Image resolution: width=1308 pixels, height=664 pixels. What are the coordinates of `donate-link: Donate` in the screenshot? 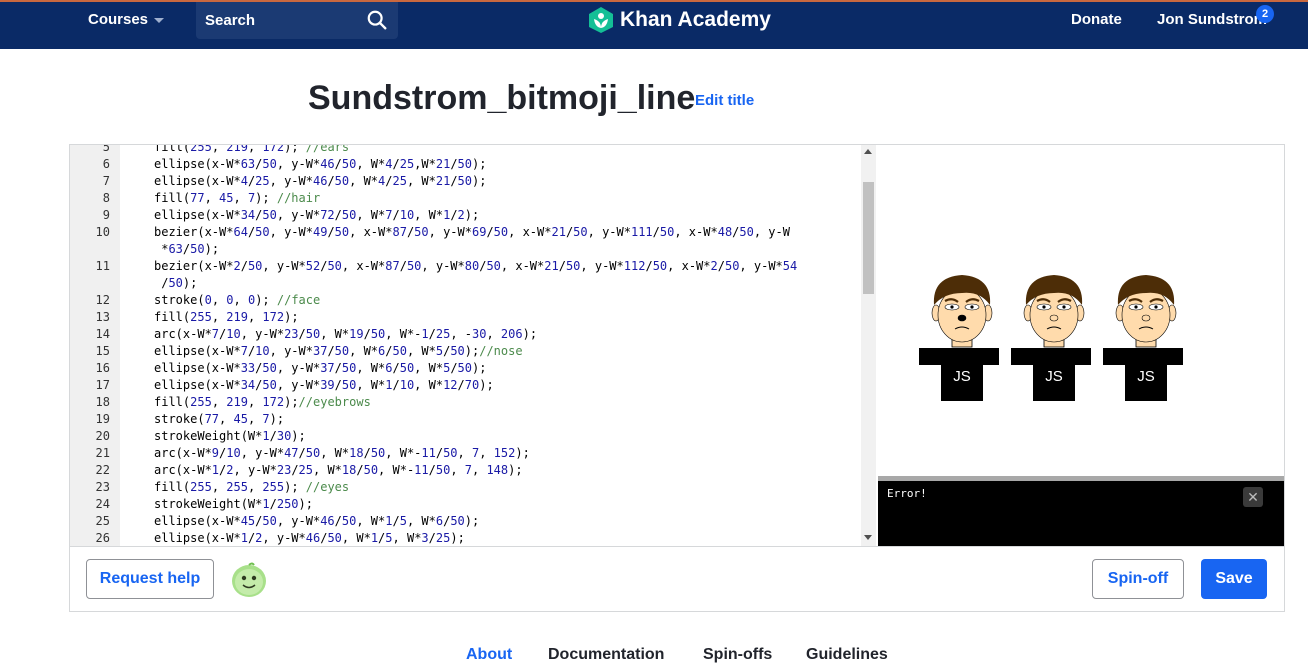 It's located at (1096, 19).